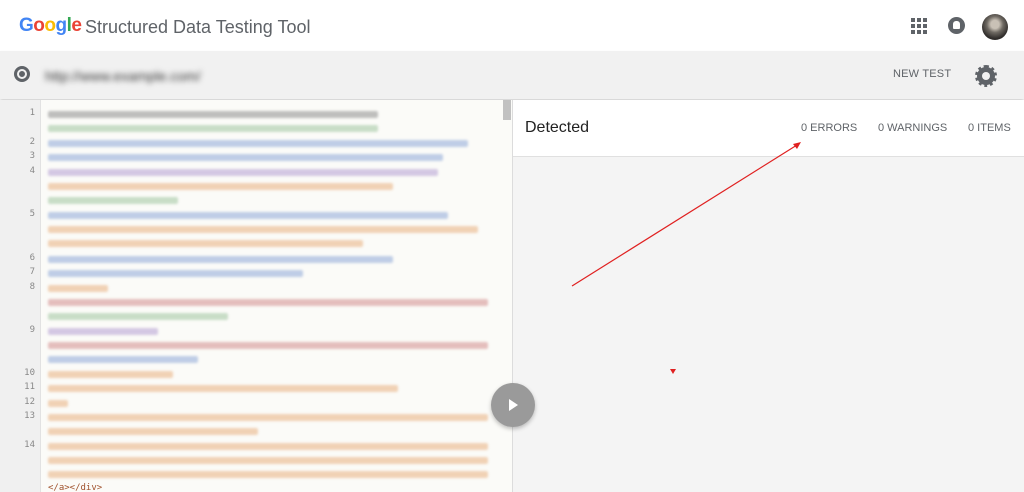 The height and width of the screenshot is (492, 1024). What do you see at coordinates (919, 26) in the screenshot?
I see `apps-grid-icon` at bounding box center [919, 26].